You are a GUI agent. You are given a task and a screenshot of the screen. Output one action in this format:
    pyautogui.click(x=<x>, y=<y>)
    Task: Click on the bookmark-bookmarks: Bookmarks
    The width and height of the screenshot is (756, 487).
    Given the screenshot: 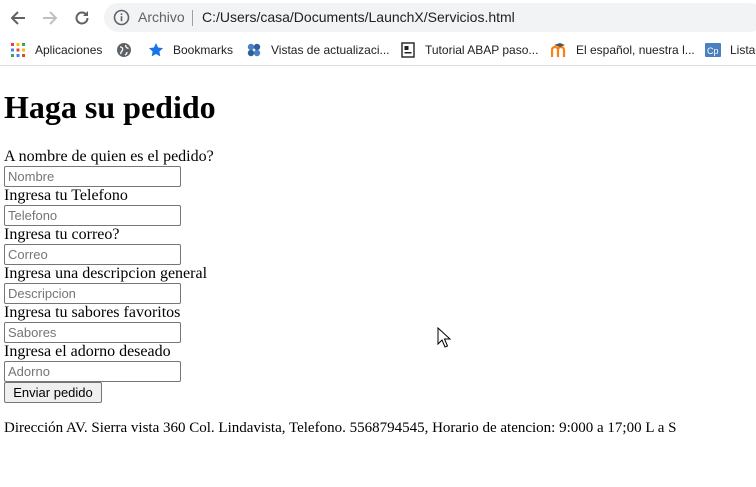 What is the action you would take?
    pyautogui.click(x=190, y=50)
    